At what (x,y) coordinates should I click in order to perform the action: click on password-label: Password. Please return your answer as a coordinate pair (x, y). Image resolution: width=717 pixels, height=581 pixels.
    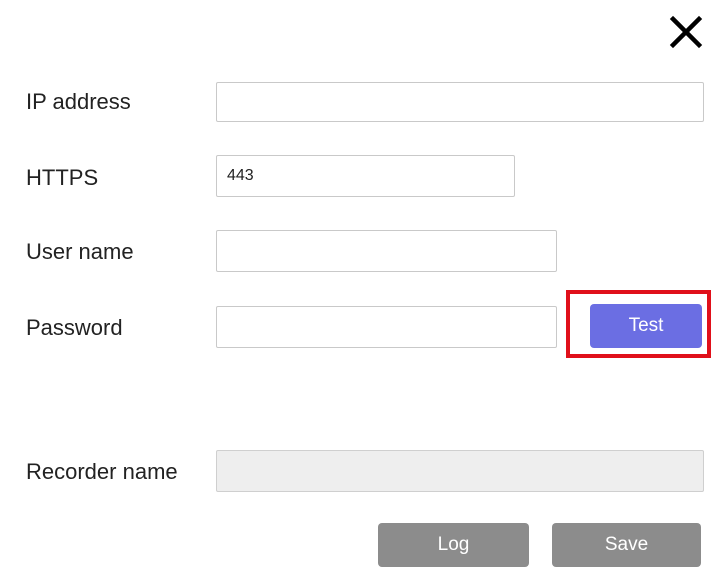
    Looking at the image, I should click on (74, 327).